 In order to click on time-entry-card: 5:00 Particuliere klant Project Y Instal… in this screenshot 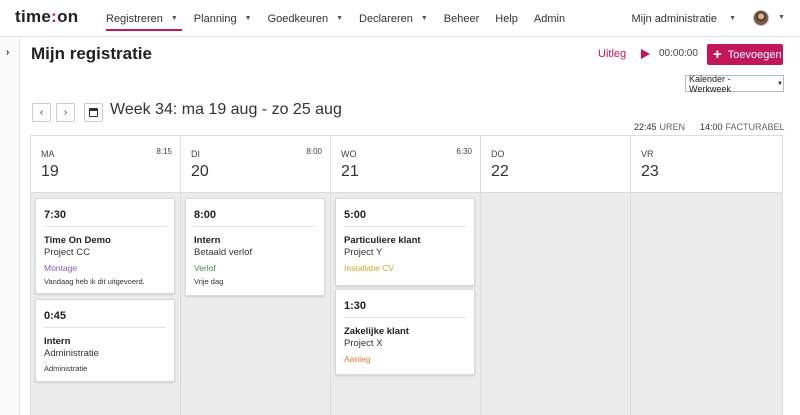, I will do `click(405, 242)`.